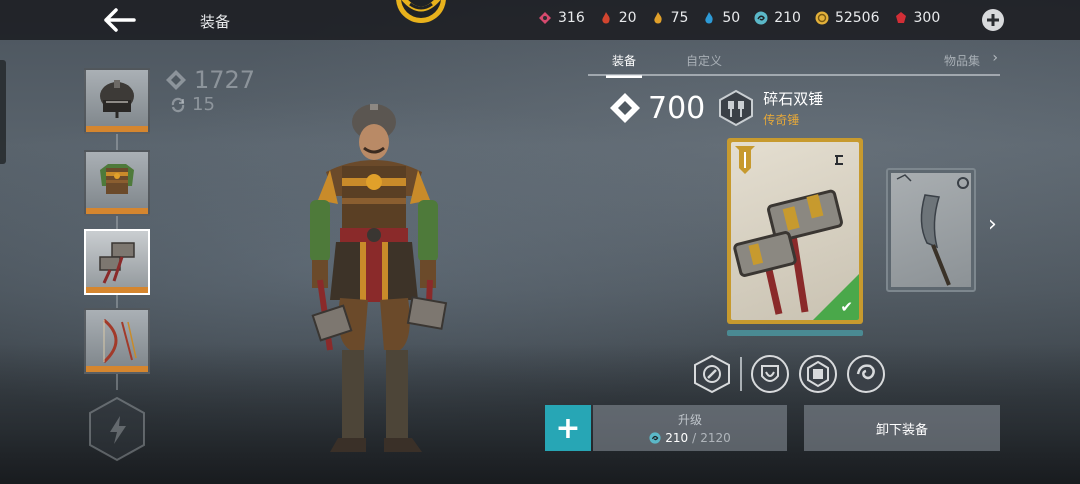  Describe the element at coordinates (781, 120) in the screenshot. I see `item-rarity: 传奇锤` at that location.